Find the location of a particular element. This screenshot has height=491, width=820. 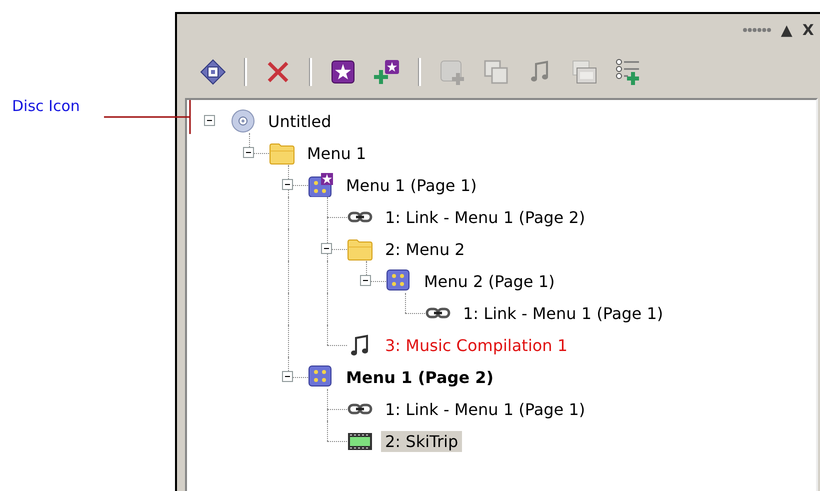

tree-item: 2: SkiTrip is located at coordinates (421, 441).